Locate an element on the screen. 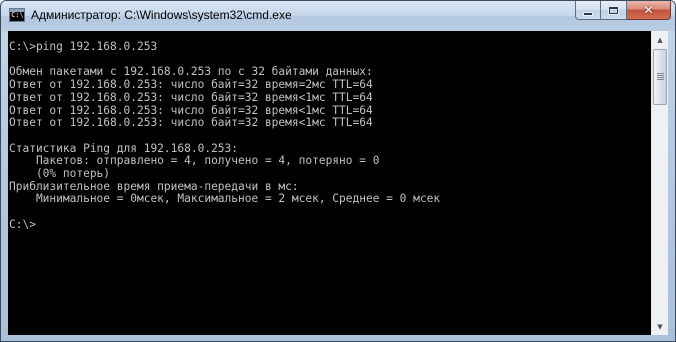 The image size is (676, 342). console-line: C:\> is located at coordinates (22, 224).